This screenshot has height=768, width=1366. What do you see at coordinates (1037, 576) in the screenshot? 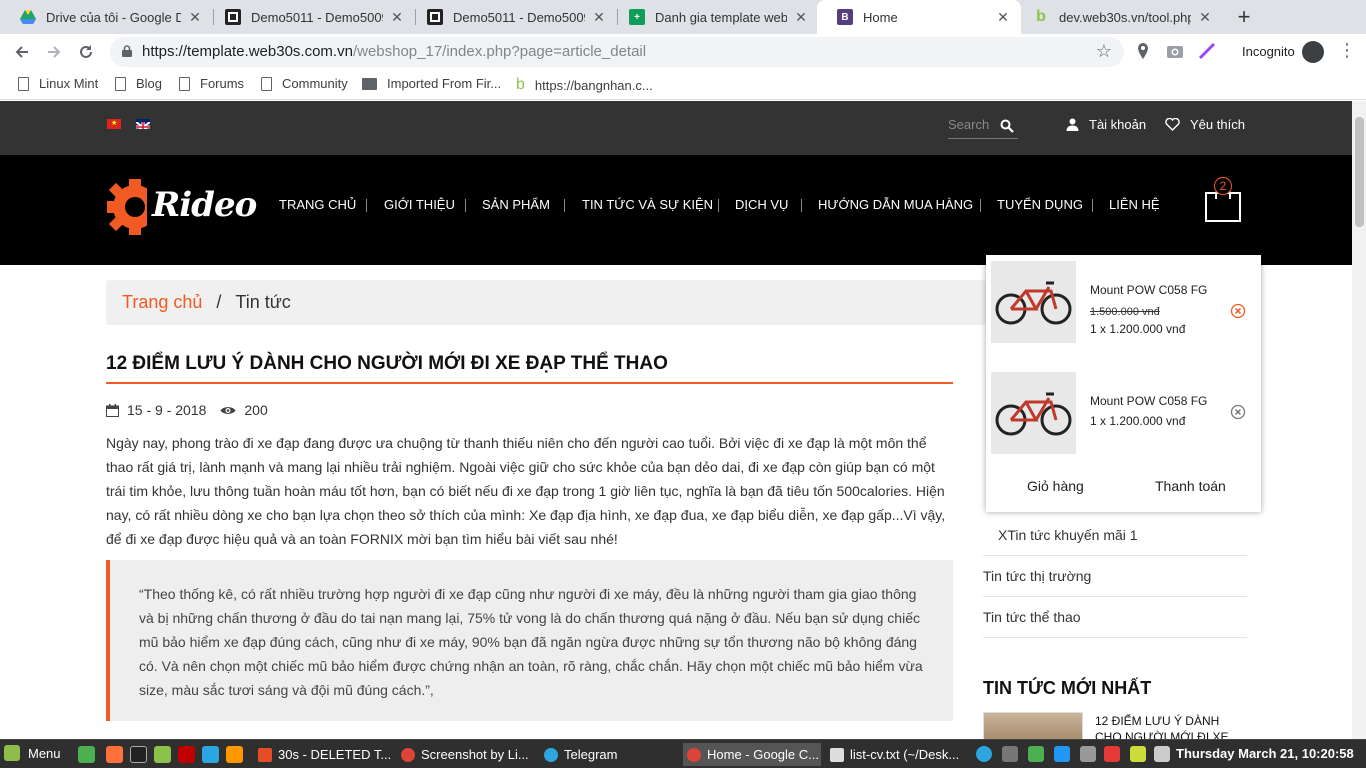
I see `sidebar-category-market: Tin tức thị trường` at bounding box center [1037, 576].